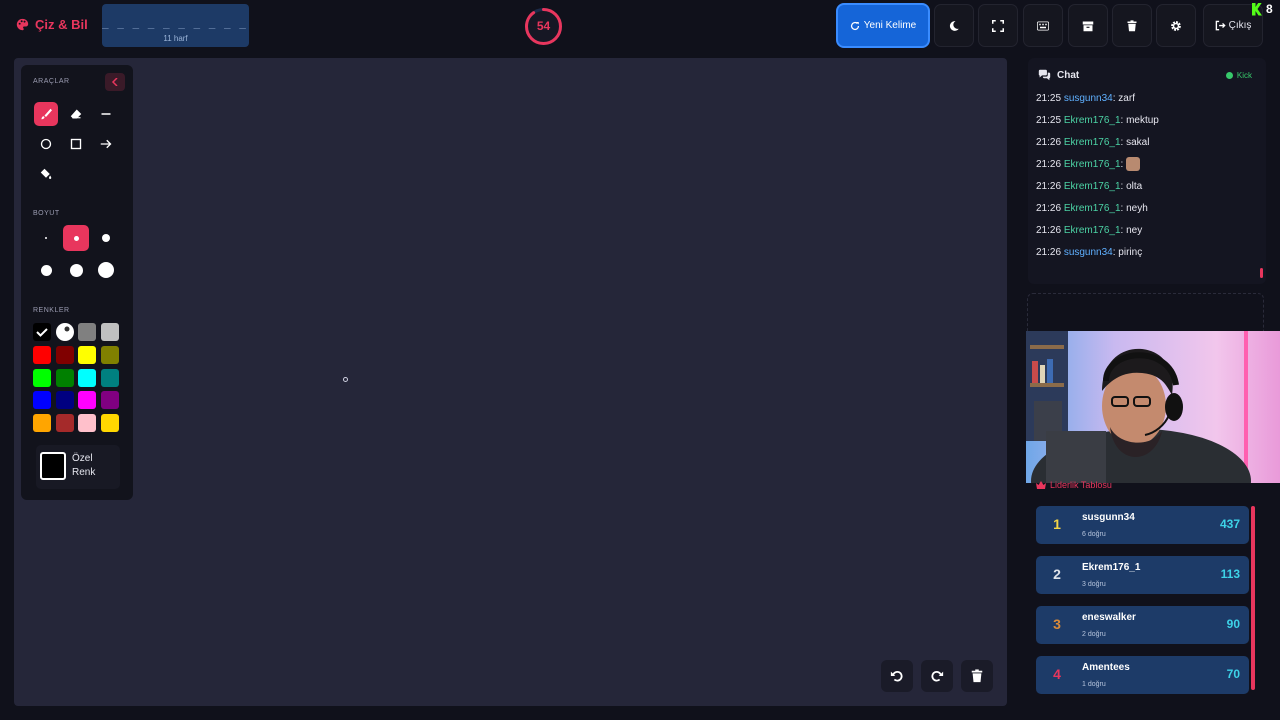 This screenshot has width=1280, height=720. What do you see at coordinates (1142, 675) in the screenshot?
I see `leaderboard-row: 4 Amentees 1 doğru 70` at bounding box center [1142, 675].